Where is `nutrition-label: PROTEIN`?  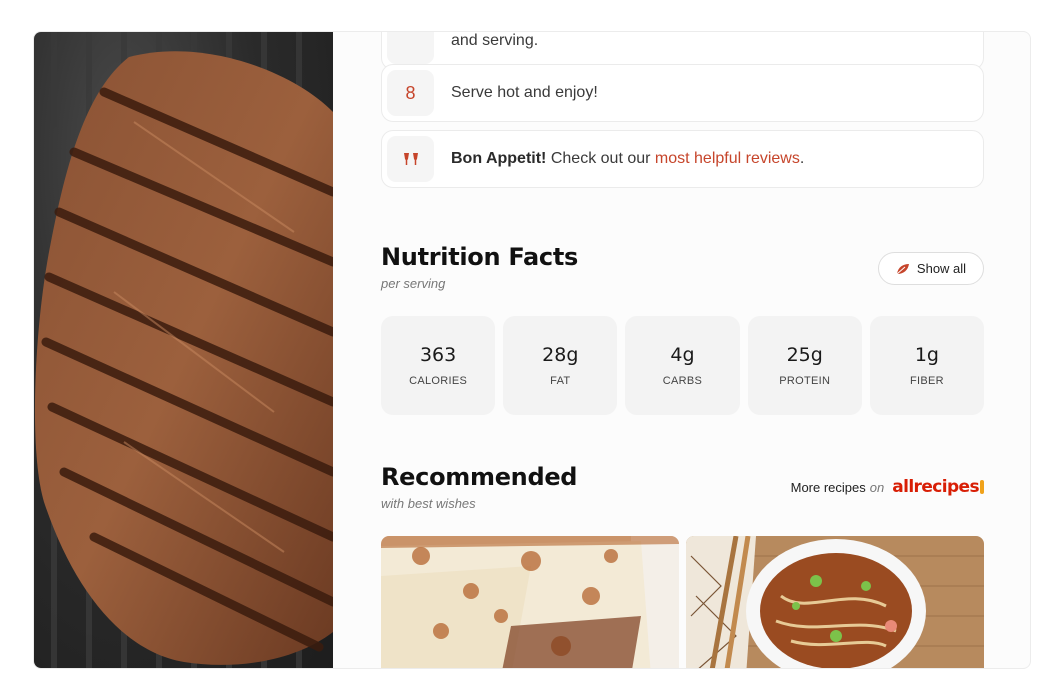
nutrition-label: PROTEIN is located at coordinates (805, 381).